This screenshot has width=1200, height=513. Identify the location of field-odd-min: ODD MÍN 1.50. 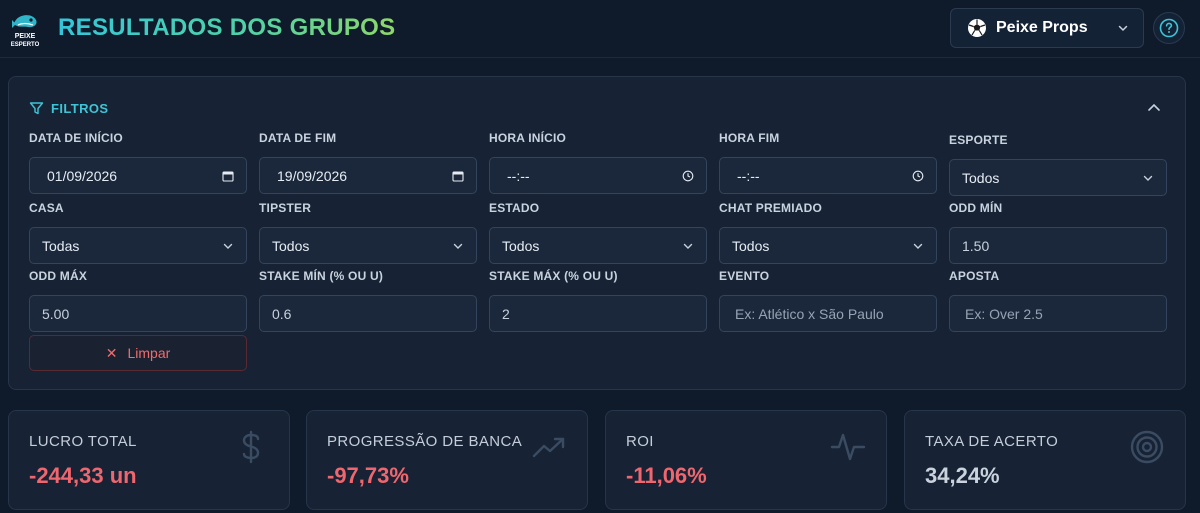
(1058, 231).